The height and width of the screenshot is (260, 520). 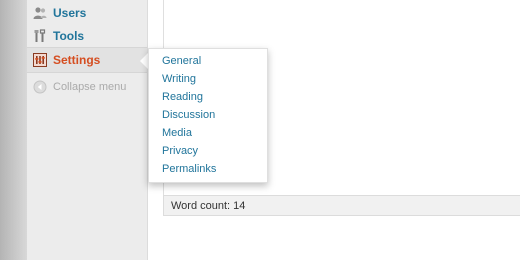 I want to click on submenu-item-permalinks: Permalinks, so click(x=208, y=169).